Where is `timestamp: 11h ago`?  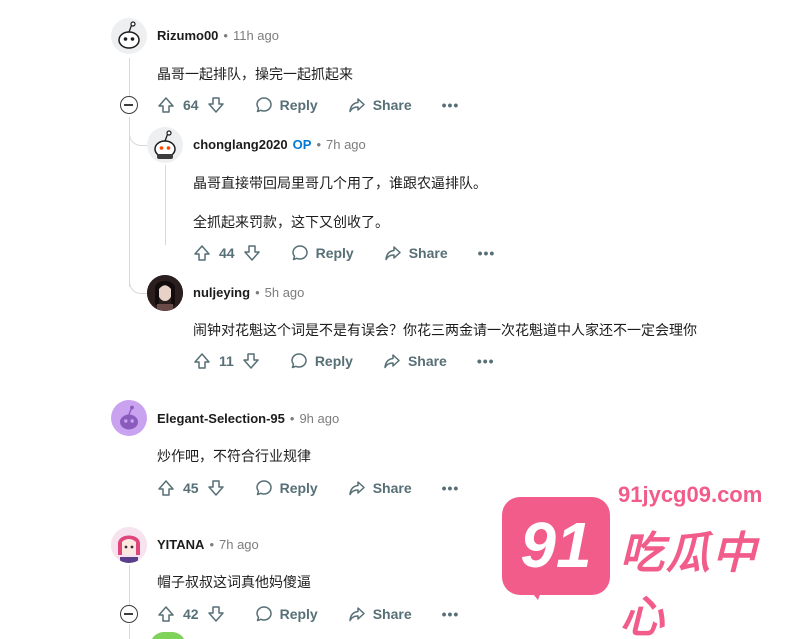
timestamp: 11h ago is located at coordinates (256, 35).